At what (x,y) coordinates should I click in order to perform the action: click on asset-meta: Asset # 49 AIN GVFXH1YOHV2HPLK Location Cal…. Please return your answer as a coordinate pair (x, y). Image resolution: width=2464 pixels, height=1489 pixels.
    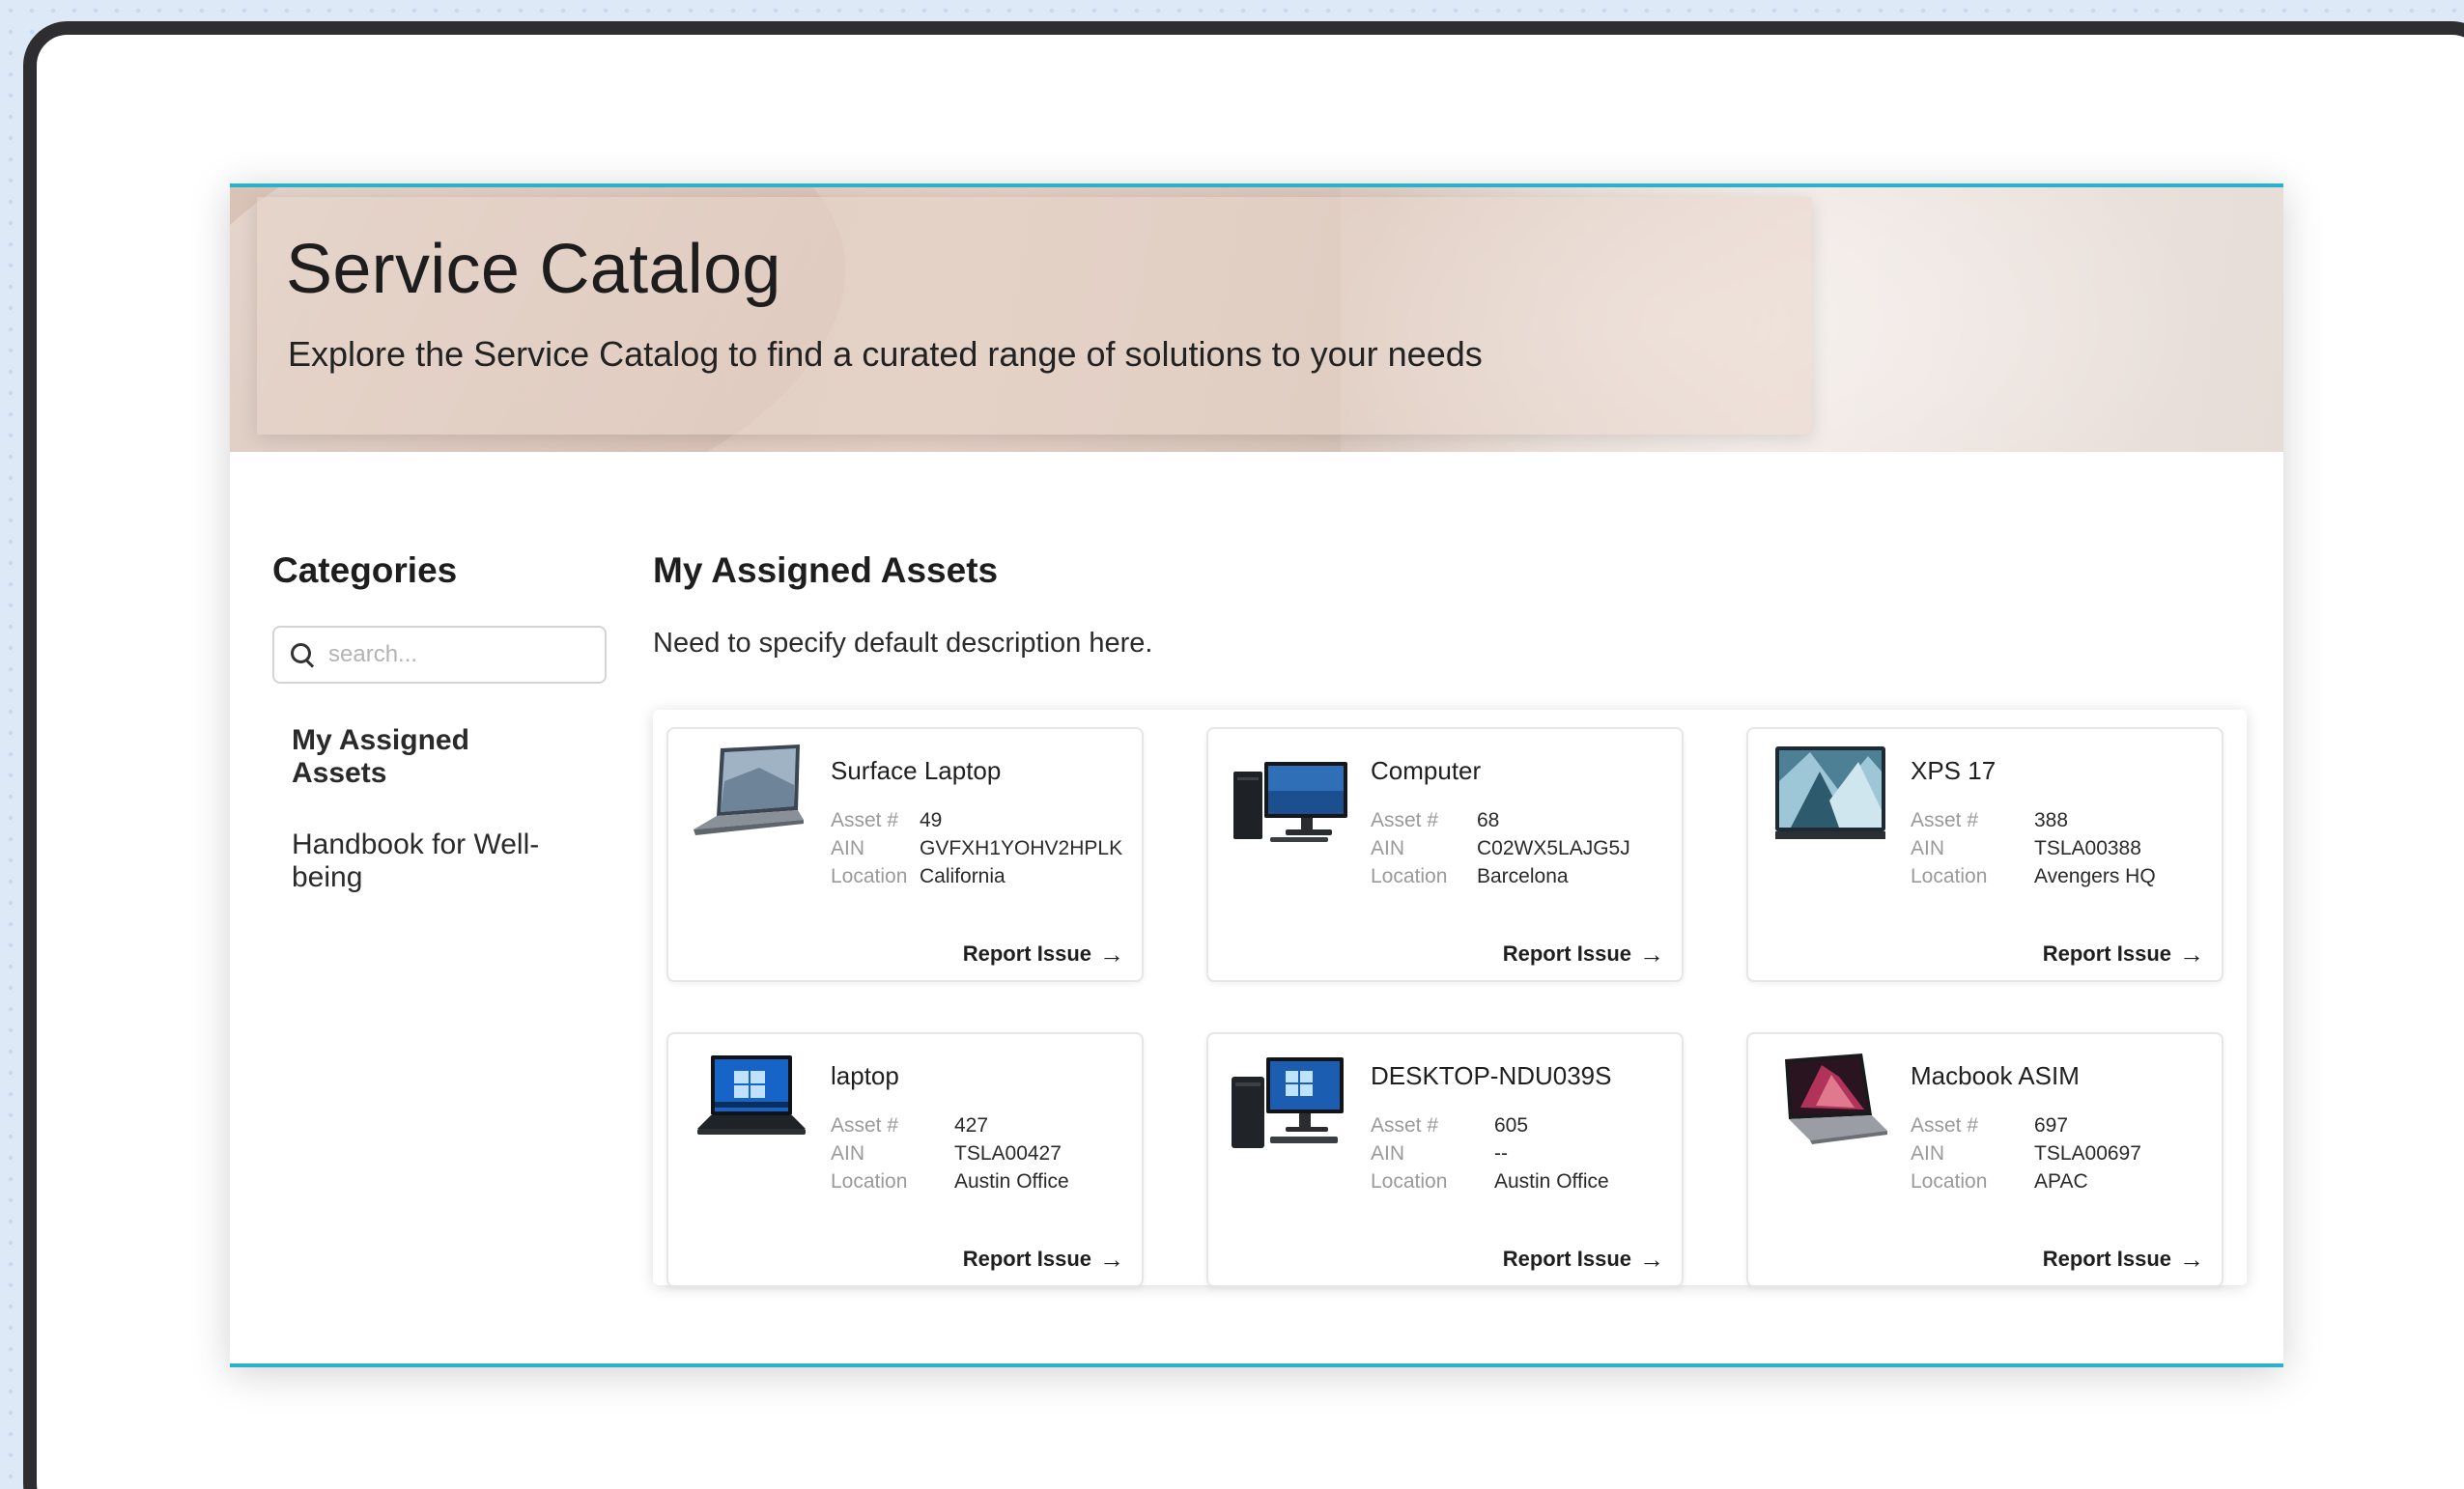
    Looking at the image, I should click on (976, 848).